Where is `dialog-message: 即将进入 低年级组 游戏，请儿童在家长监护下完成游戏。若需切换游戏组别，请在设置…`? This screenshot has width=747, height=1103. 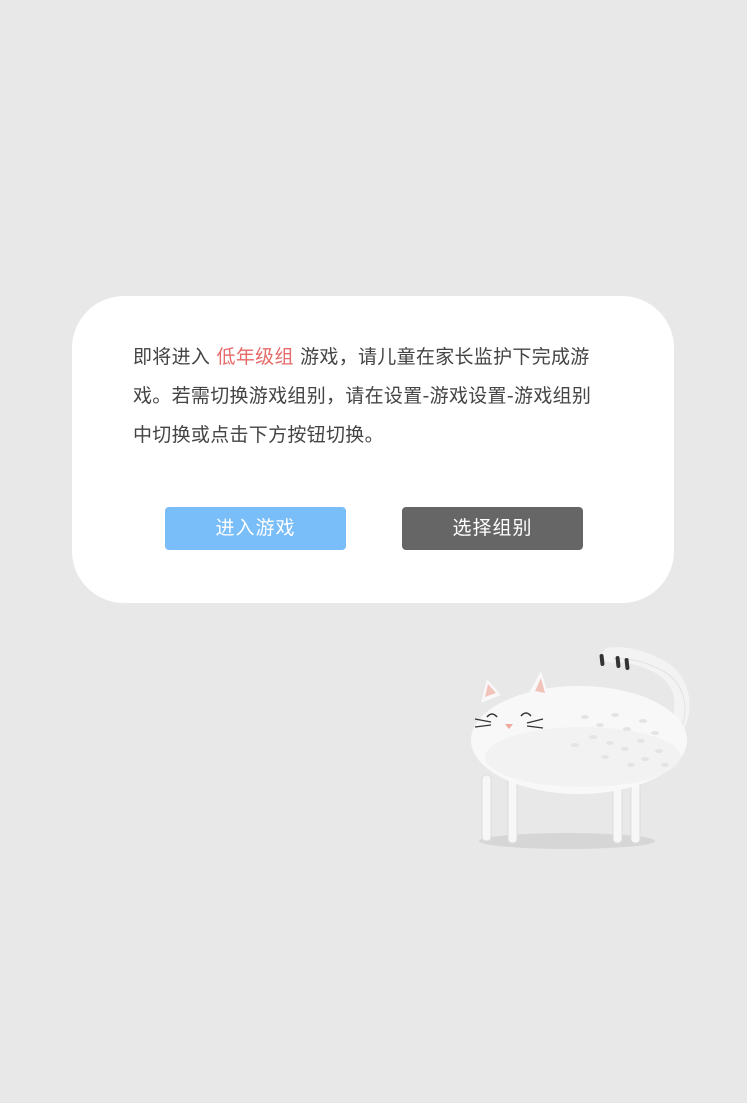
dialog-message: 即将进入 低年级组 游戏，请儿童在家长监护下完成游戏。若需切换游戏组别，请在设置… is located at coordinates (368, 396).